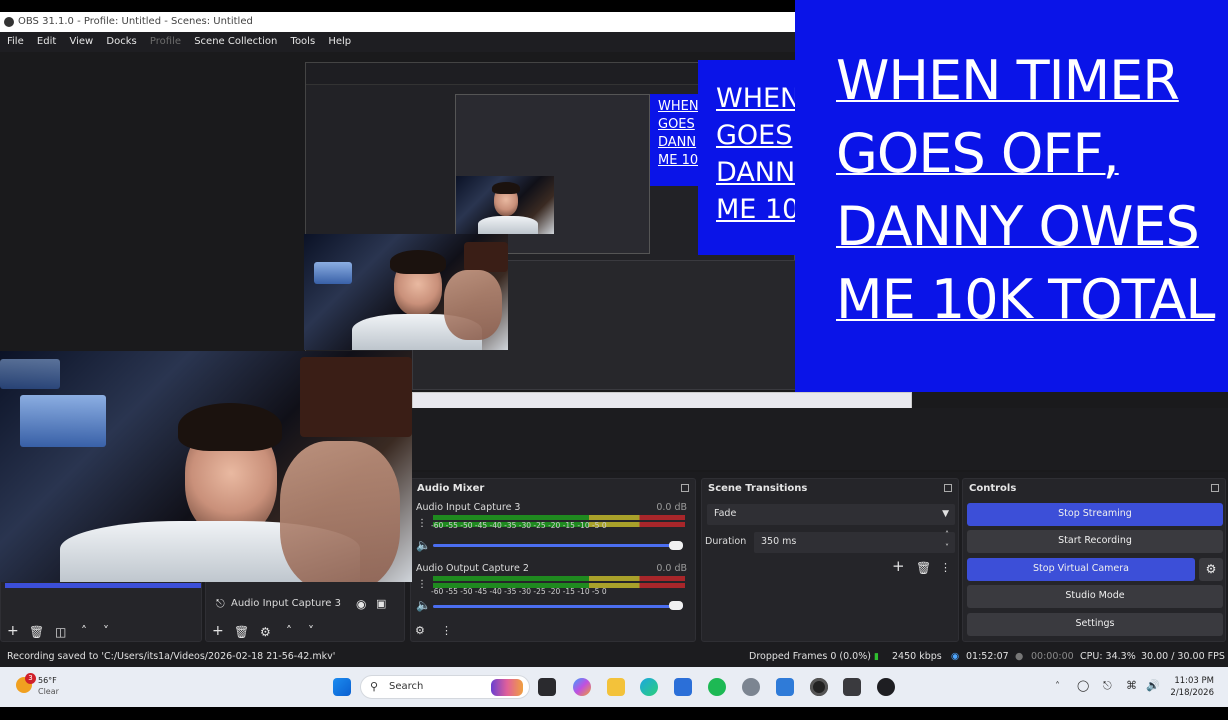  What do you see at coordinates (820, 439) in the screenshot?
I see `empty-panel-area` at bounding box center [820, 439].